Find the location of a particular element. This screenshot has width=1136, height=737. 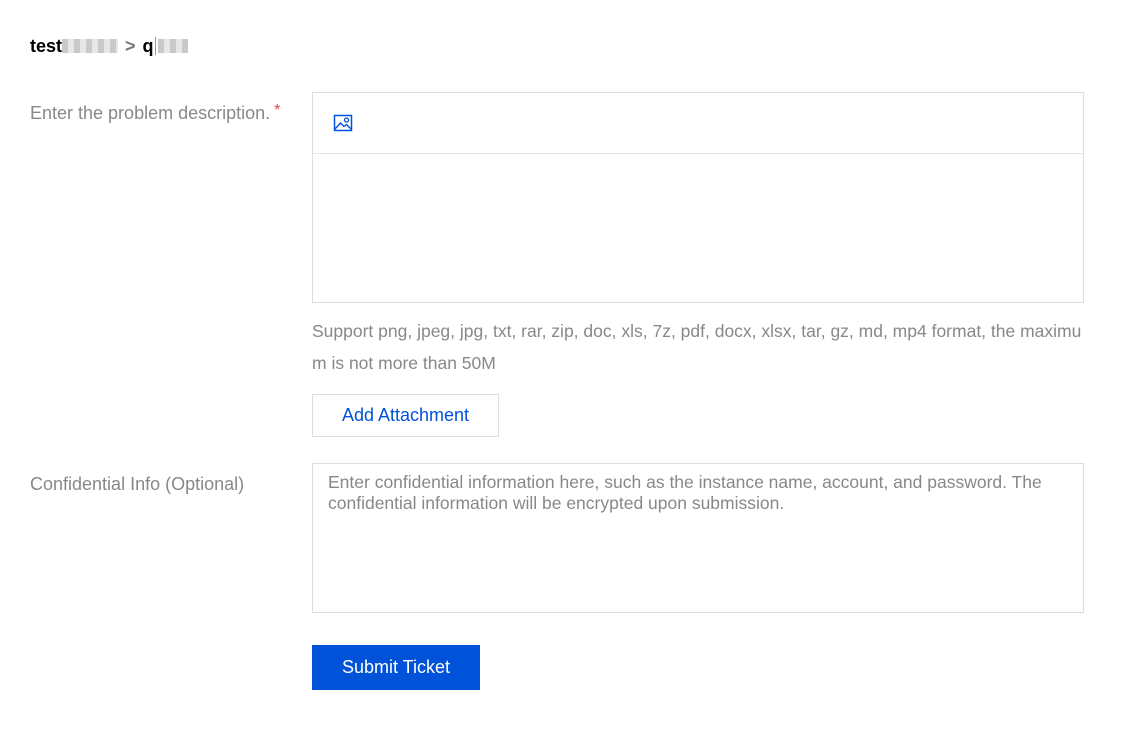

description-label: Enter the problem description. * is located at coordinates (155, 113).